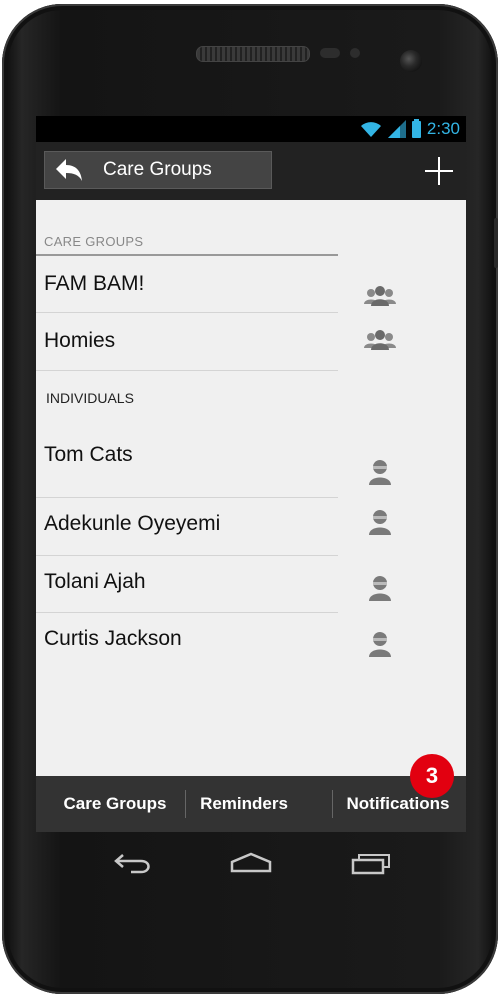 The width and height of the screenshot is (502, 998). I want to click on signal-icon, so click(396, 129).